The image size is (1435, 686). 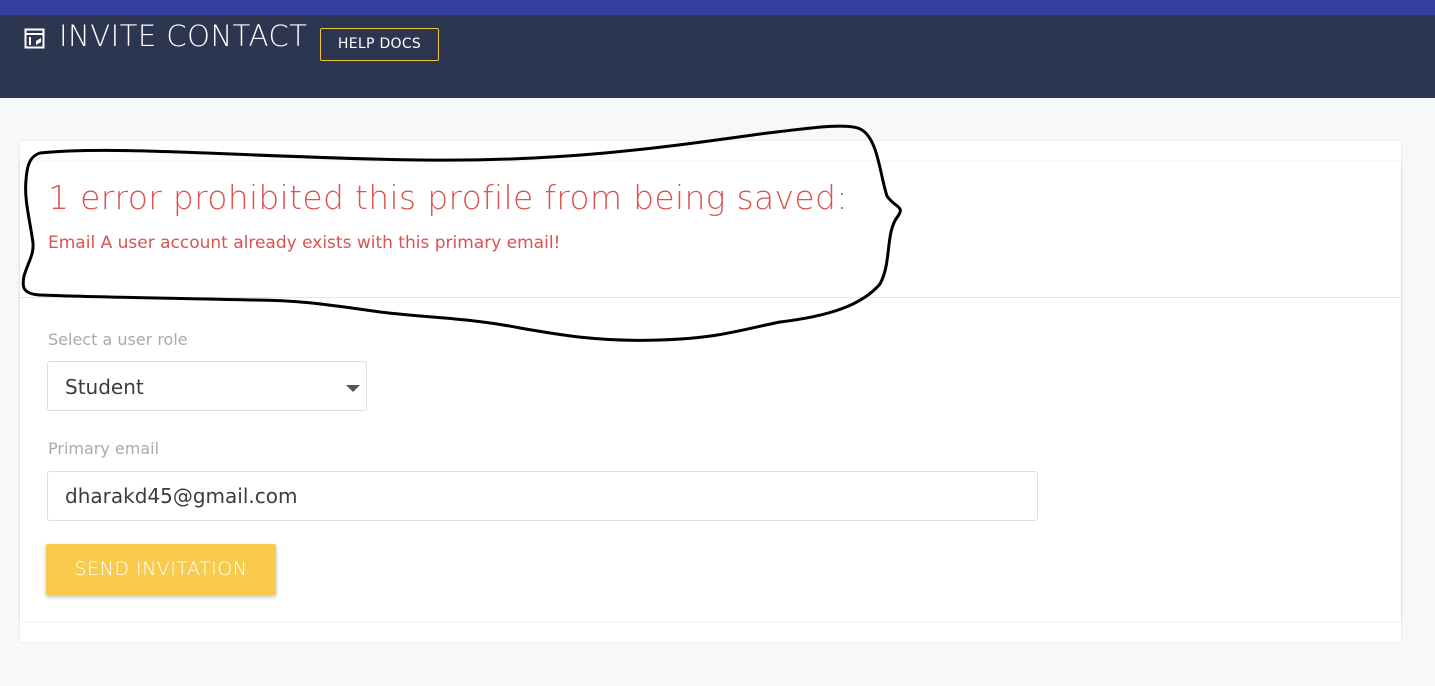 What do you see at coordinates (542, 496) in the screenshot?
I see `email-field` at bounding box center [542, 496].